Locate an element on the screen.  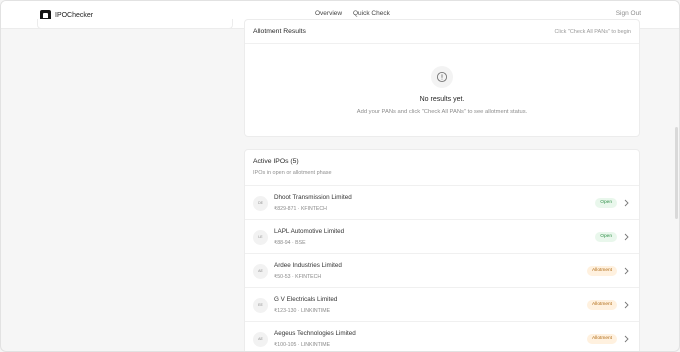
scroll-thumb is located at coordinates (676, 173).